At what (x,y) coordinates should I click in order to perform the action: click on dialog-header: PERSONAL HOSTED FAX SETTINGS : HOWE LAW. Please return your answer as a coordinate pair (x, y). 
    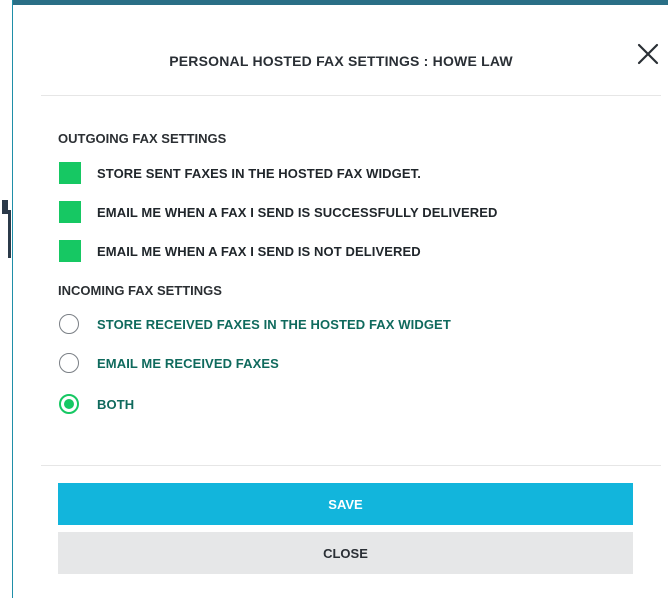
    Looking at the image, I should click on (351, 57).